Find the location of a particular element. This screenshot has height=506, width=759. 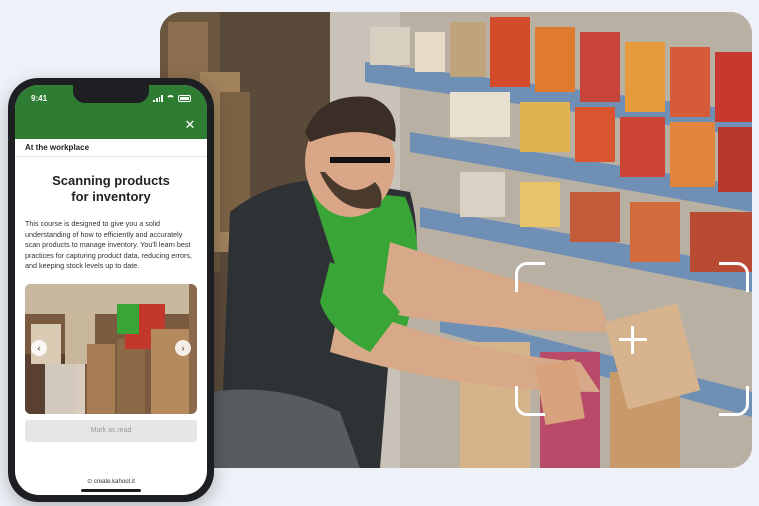

course-title: Scanning products for inventory is located at coordinates (111, 188).